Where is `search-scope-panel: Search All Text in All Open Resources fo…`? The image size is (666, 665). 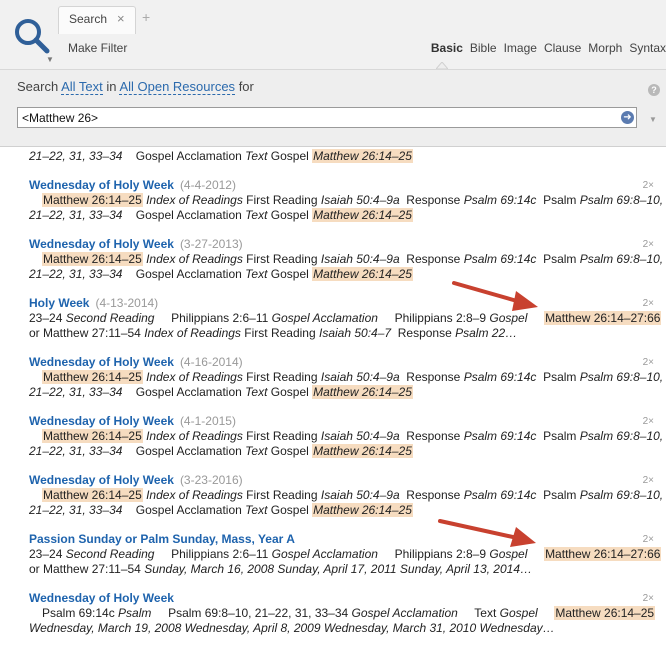
search-scope-panel: Search All Text in All Open Resources fo… is located at coordinates (333, 108).